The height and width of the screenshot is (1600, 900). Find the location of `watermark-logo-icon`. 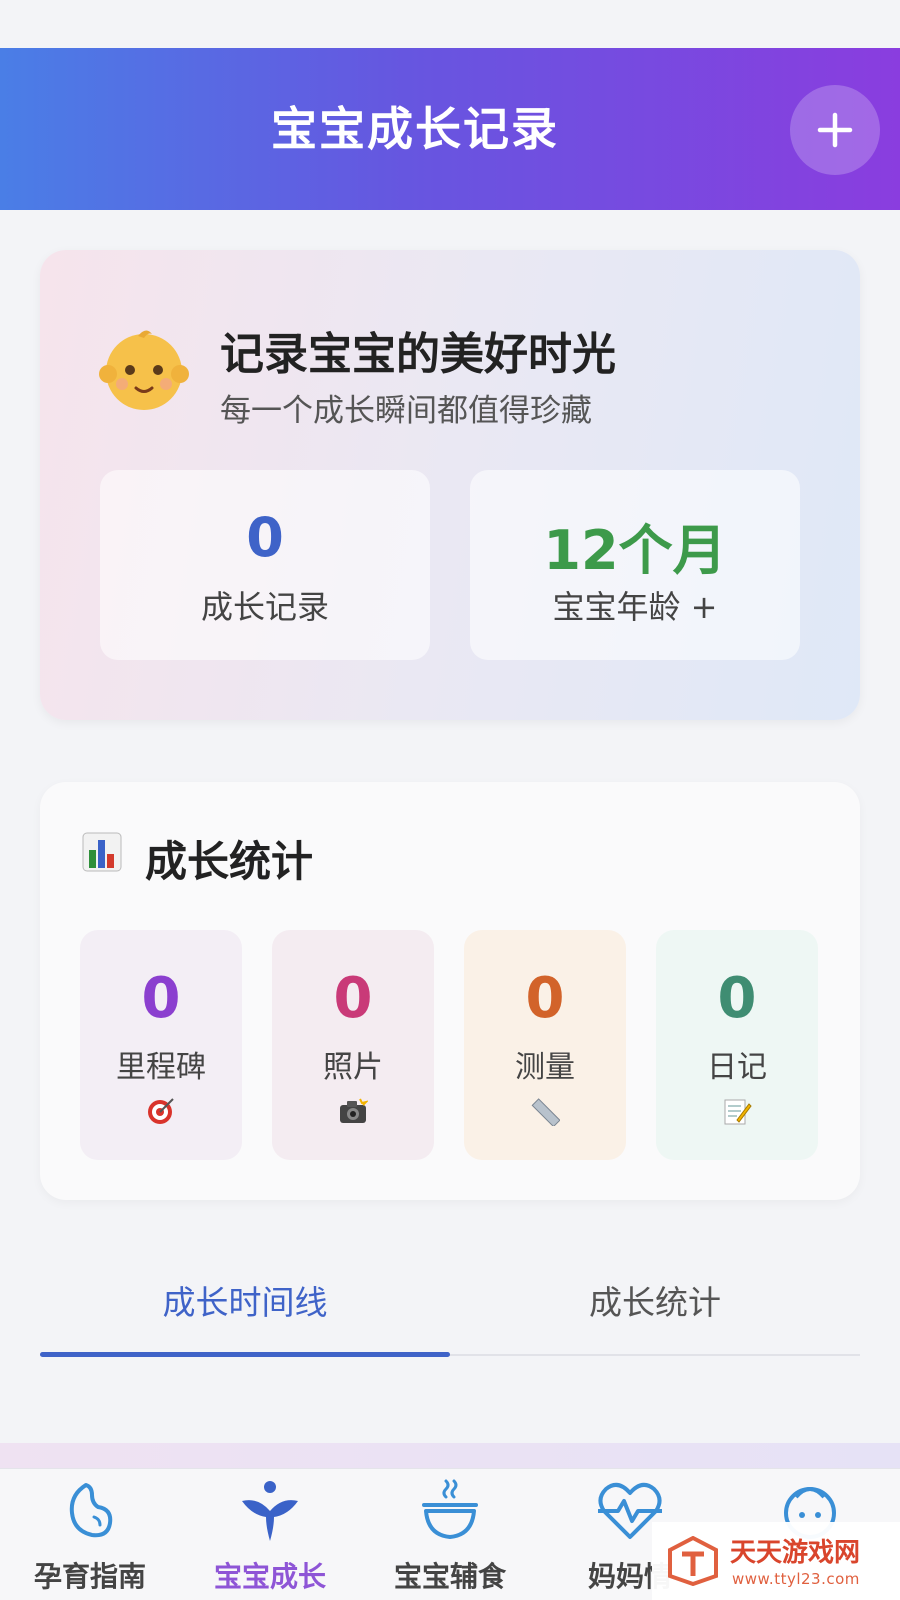

watermark-logo-icon is located at coordinates (693, 1561).